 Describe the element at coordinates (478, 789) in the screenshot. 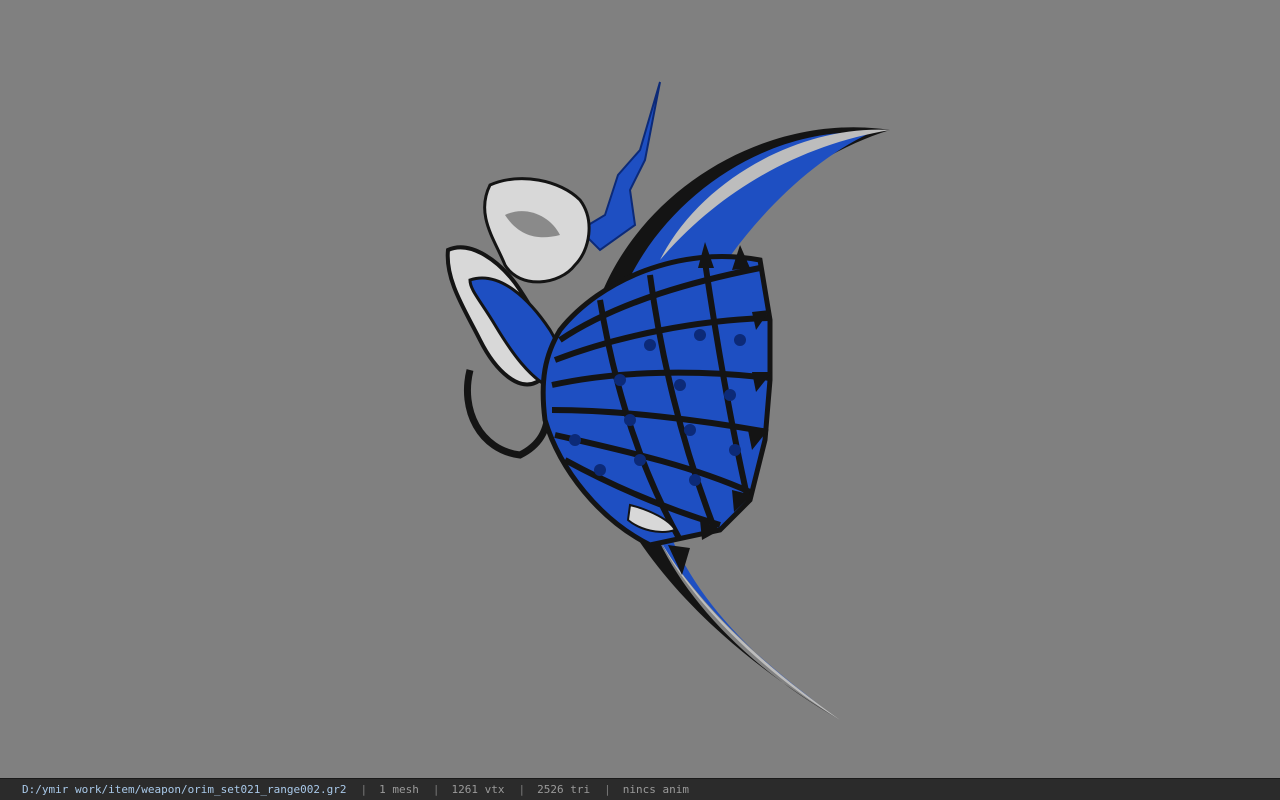

I see `vertex-count-label: 1261 vtx` at that location.